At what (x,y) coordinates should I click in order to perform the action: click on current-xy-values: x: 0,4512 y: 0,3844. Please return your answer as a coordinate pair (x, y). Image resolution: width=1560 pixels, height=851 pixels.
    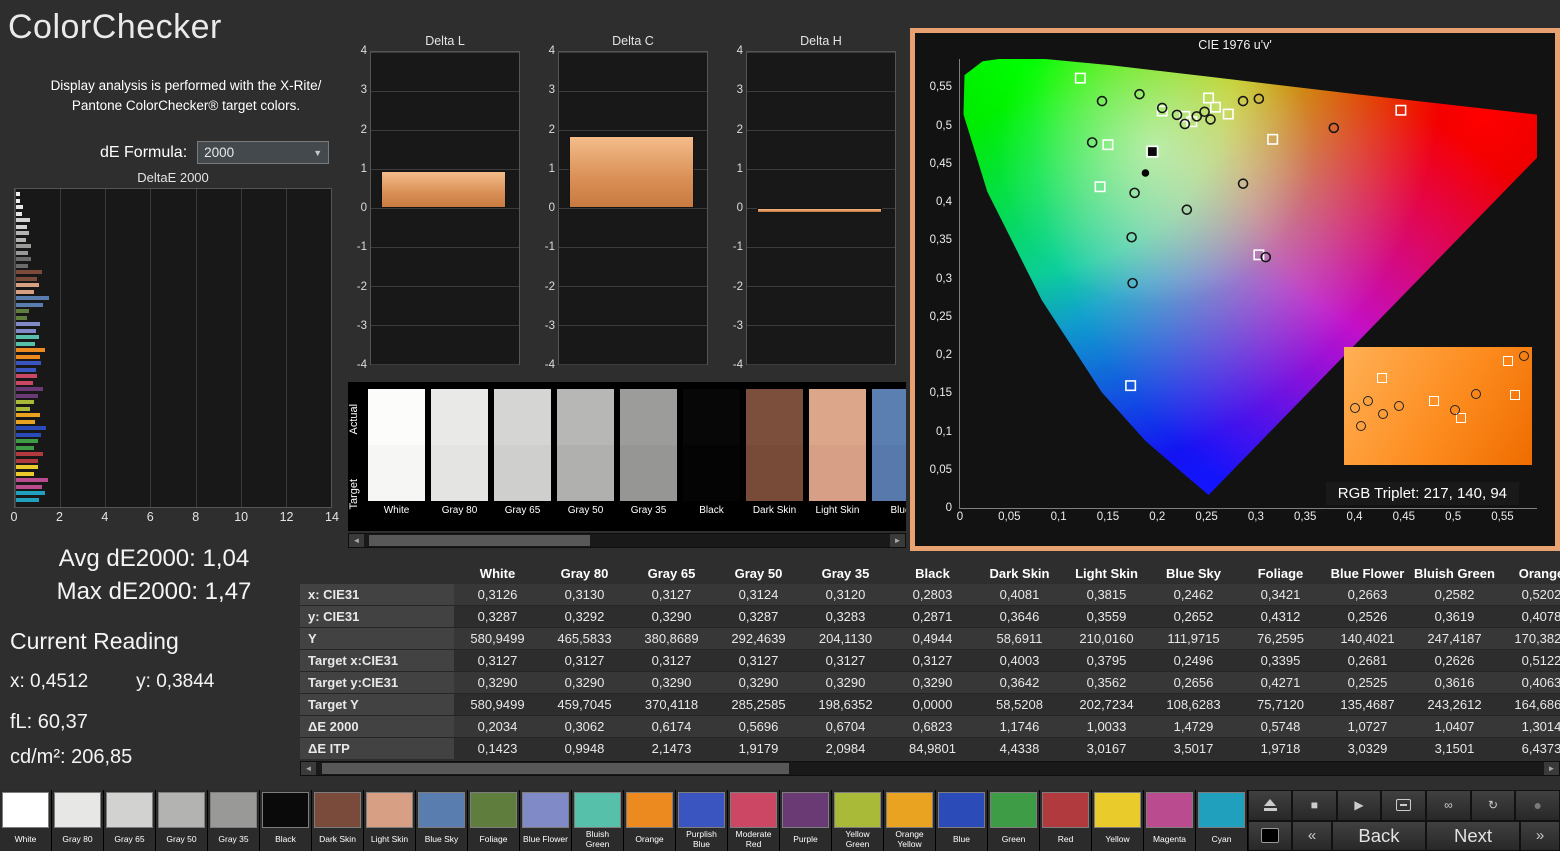
    Looking at the image, I should click on (157, 682).